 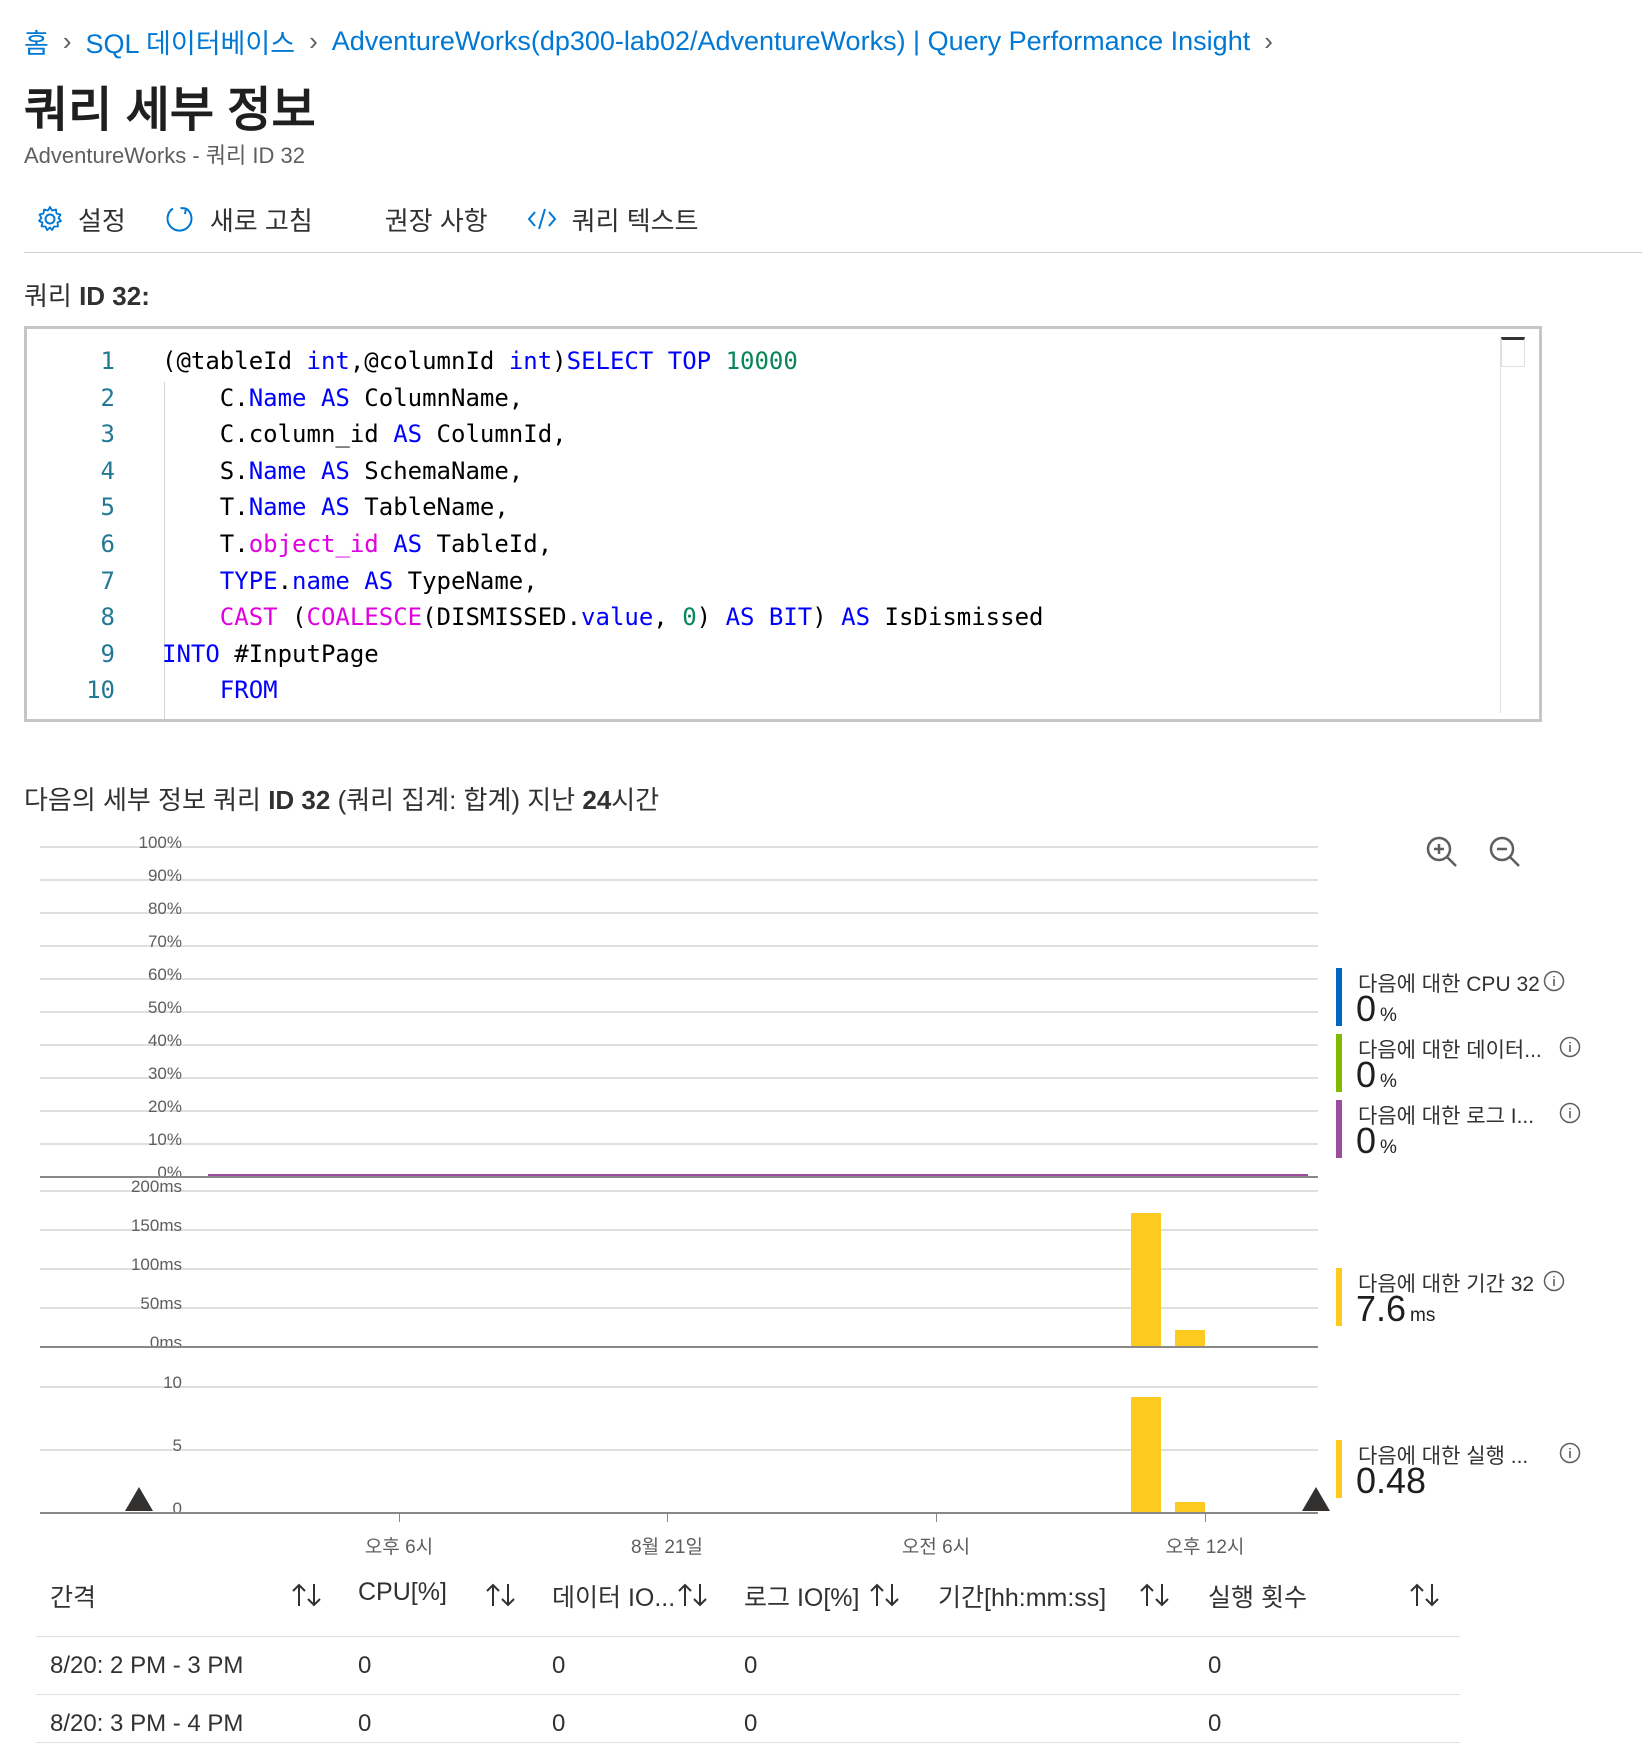 I want to click on line-number: 1, so click(x=107, y=361).